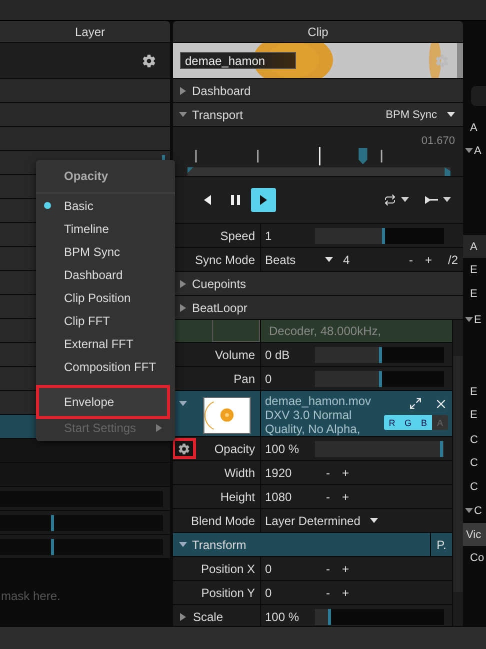 Image resolution: width=486 pixels, height=649 pixels. Describe the element at coordinates (318, 31) in the screenshot. I see `panel-header: Clip` at that location.